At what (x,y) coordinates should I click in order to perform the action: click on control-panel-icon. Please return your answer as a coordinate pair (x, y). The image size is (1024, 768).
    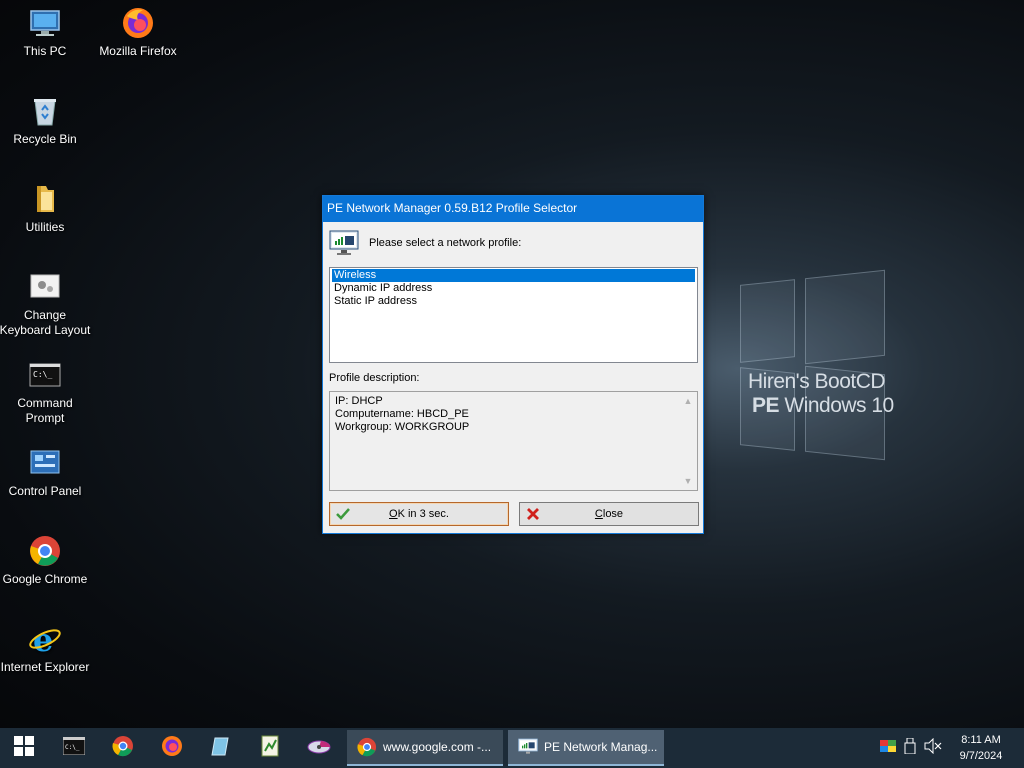
    Looking at the image, I should click on (45, 463).